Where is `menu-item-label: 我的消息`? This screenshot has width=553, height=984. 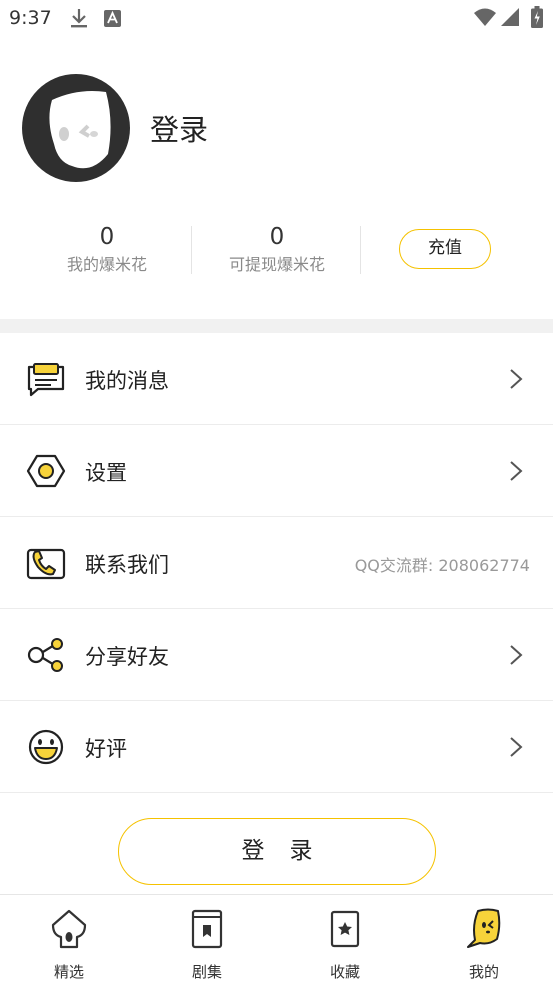 menu-item-label: 我的消息 is located at coordinates (127, 381).